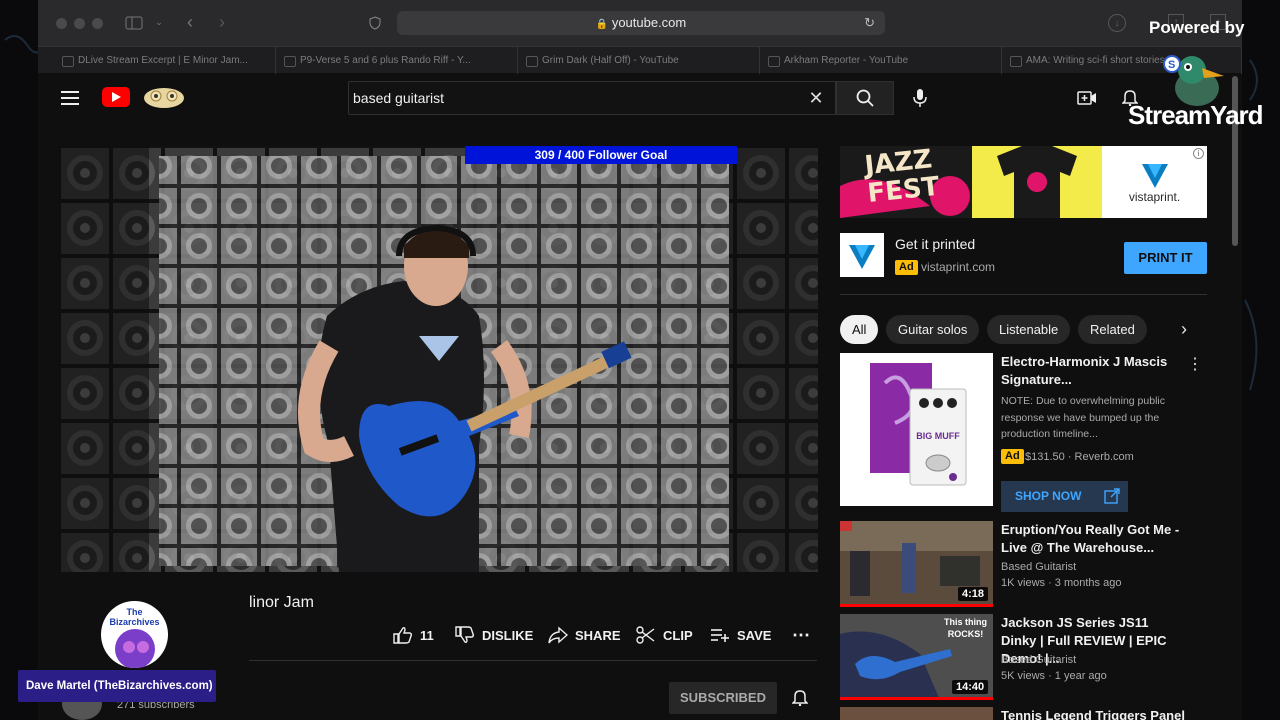 The width and height of the screenshot is (1280, 720). I want to click on shop-now-label: SHOP NOW, so click(1048, 496).